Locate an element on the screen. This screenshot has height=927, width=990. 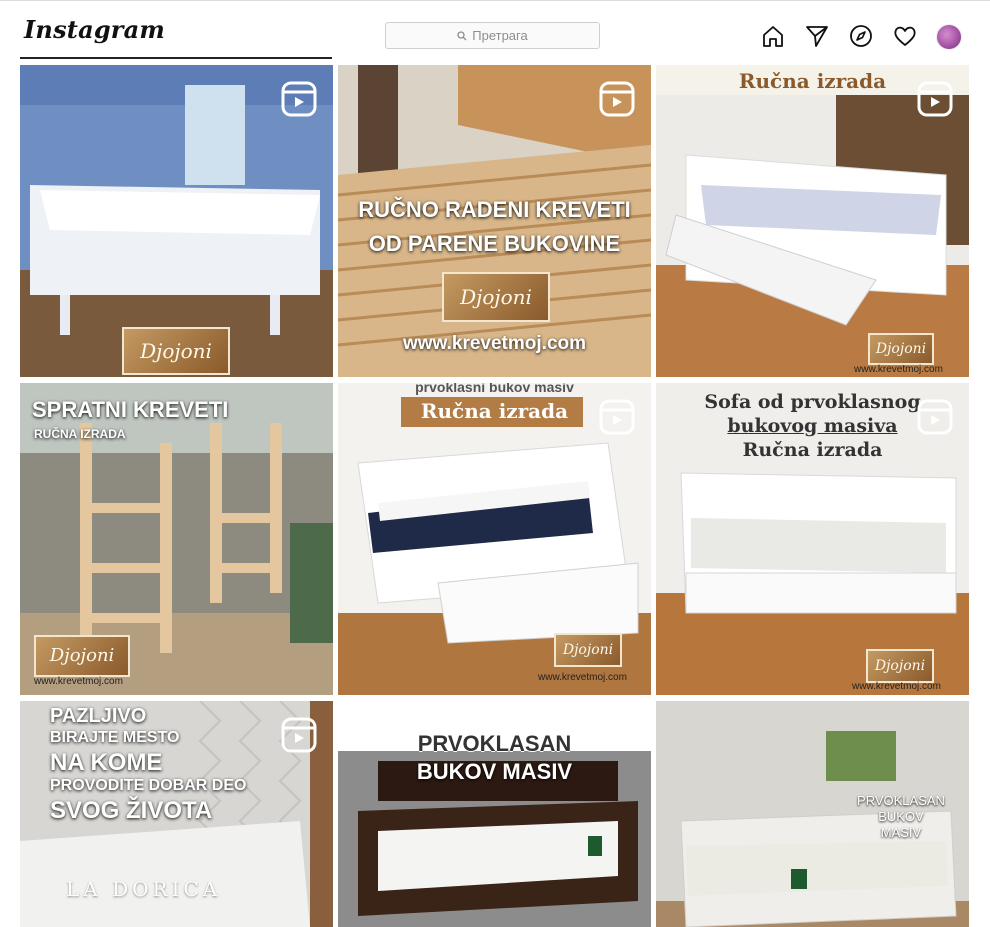
search-input: Претрага is located at coordinates (492, 35).